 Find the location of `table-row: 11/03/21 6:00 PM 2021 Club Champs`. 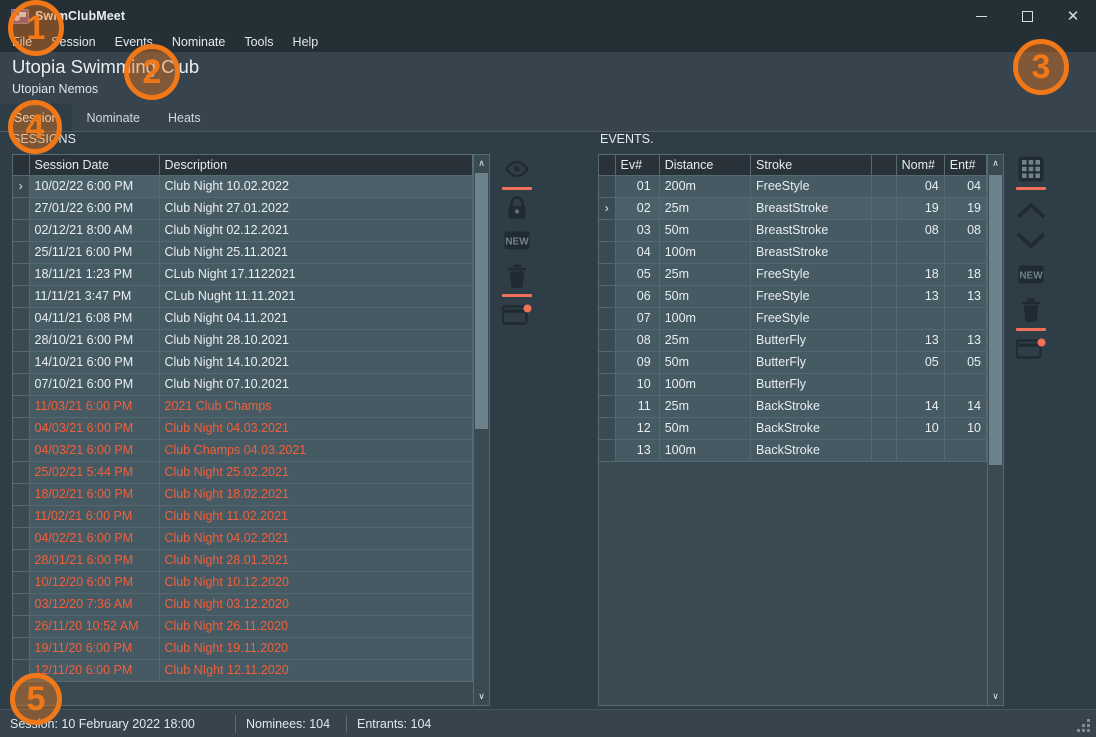

table-row: 11/03/21 6:00 PM 2021 Club Champs is located at coordinates (243, 406).